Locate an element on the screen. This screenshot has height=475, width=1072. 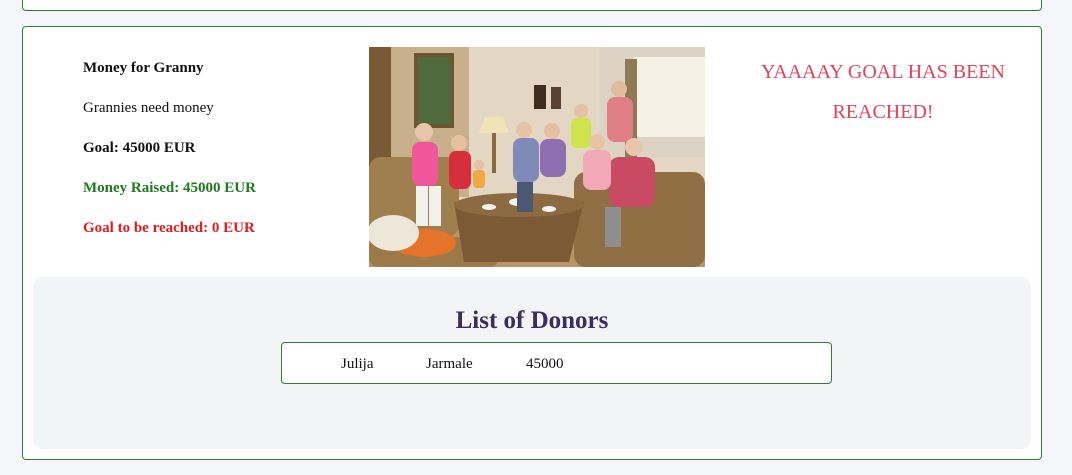
goal-remaining: Goal to be reached: 0 EUR is located at coordinates (169, 228).